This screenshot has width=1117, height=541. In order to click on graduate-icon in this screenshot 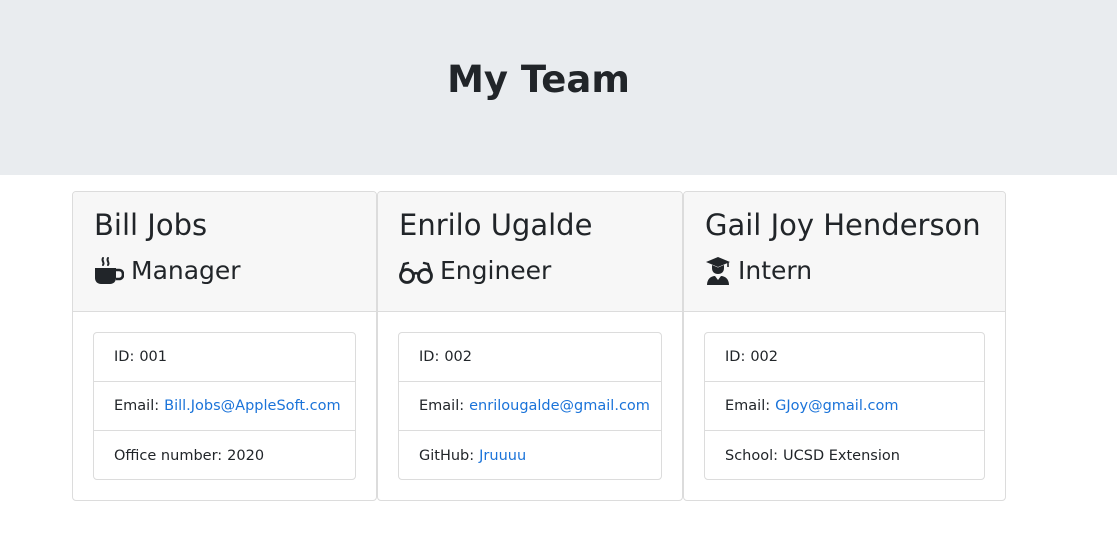, I will do `click(718, 271)`.